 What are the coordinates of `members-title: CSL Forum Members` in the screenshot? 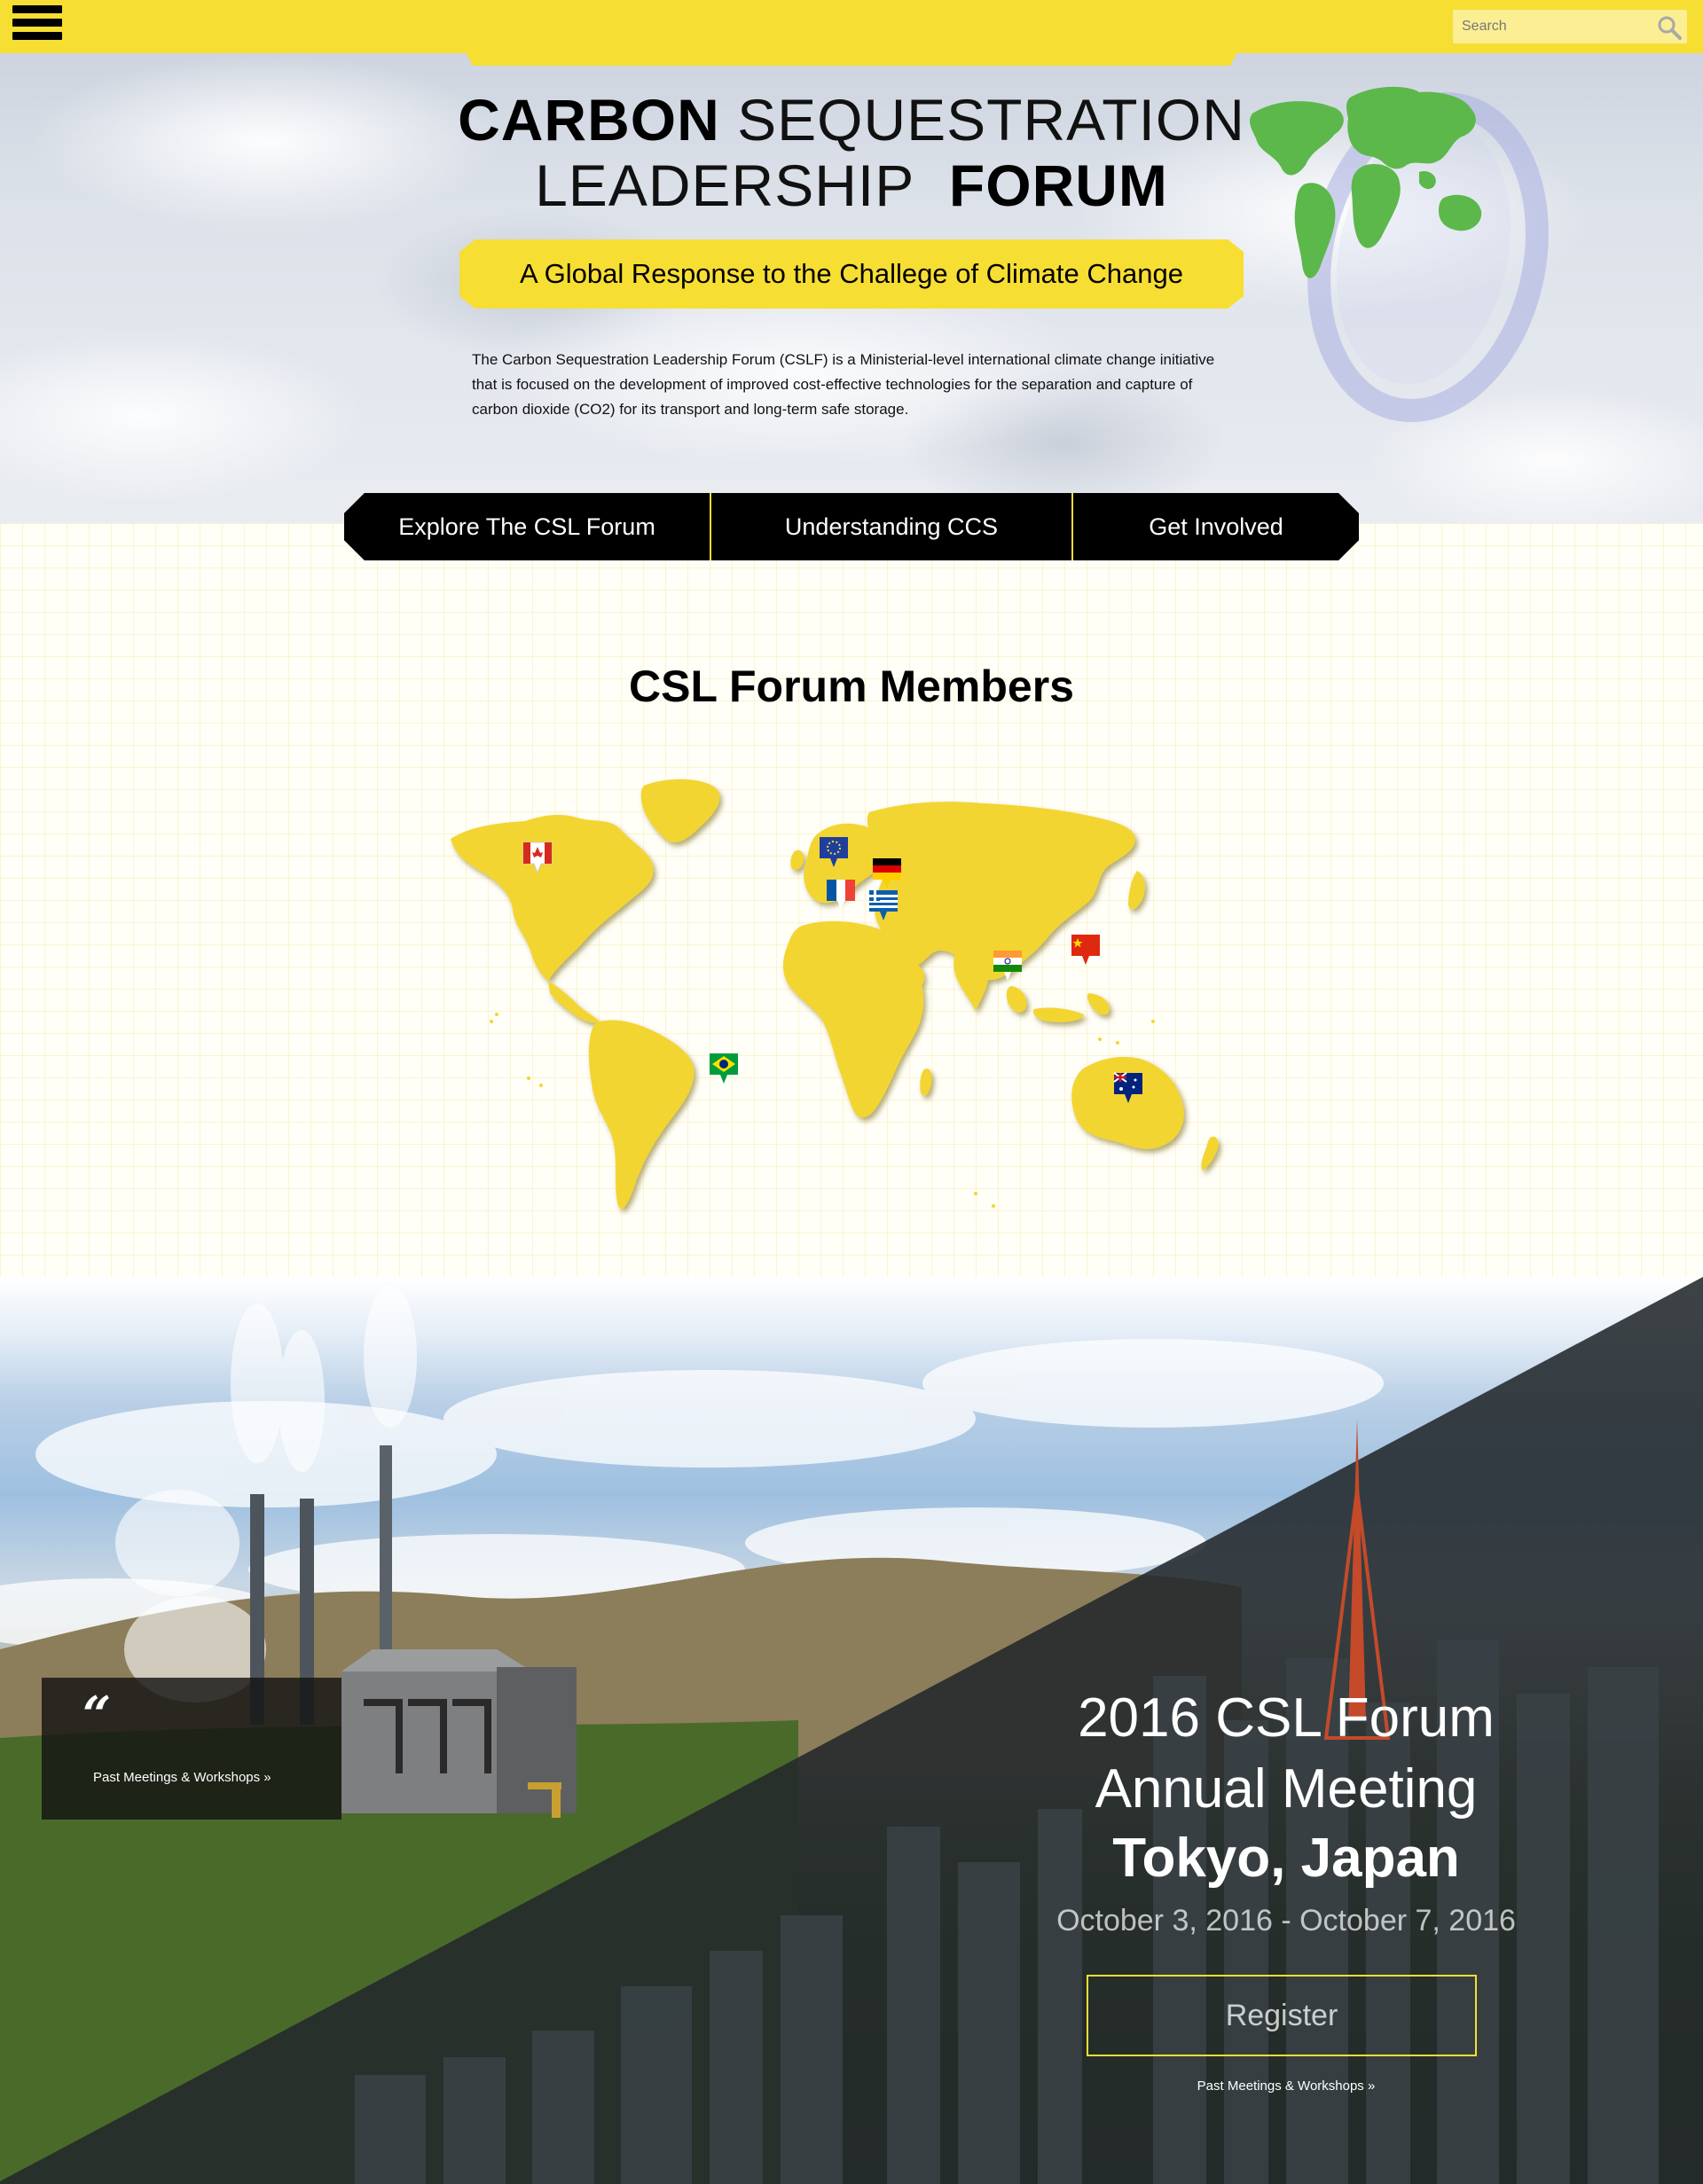 It's located at (851, 686).